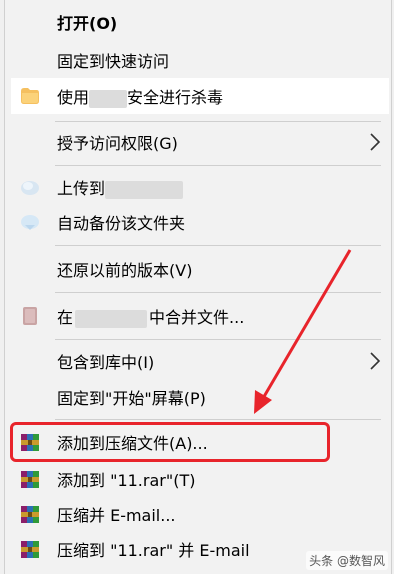  What do you see at coordinates (81, 188) in the screenshot?
I see `upload-prefix: 上传到` at bounding box center [81, 188].